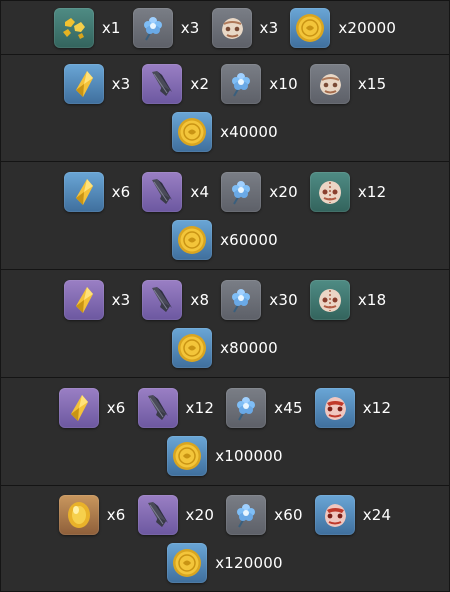  What do you see at coordinates (73, 27) in the screenshot?
I see `gold-nuggets-icon` at bounding box center [73, 27].